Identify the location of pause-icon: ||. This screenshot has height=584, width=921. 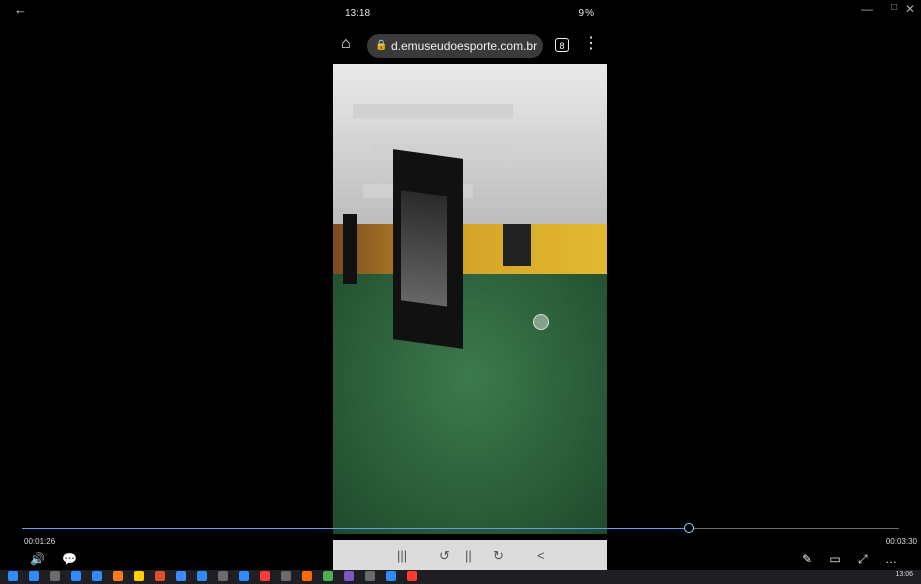
(468, 555).